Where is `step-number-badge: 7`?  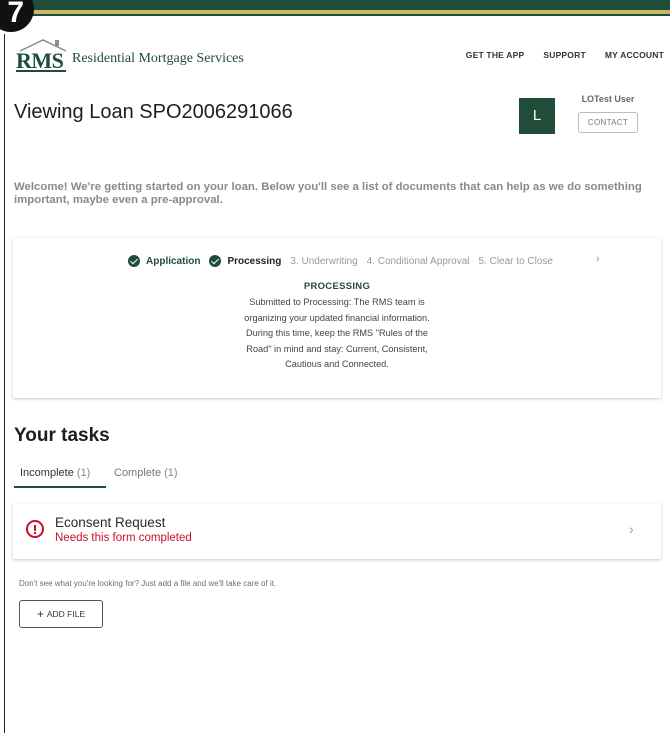 step-number-badge: 7 is located at coordinates (17, 16).